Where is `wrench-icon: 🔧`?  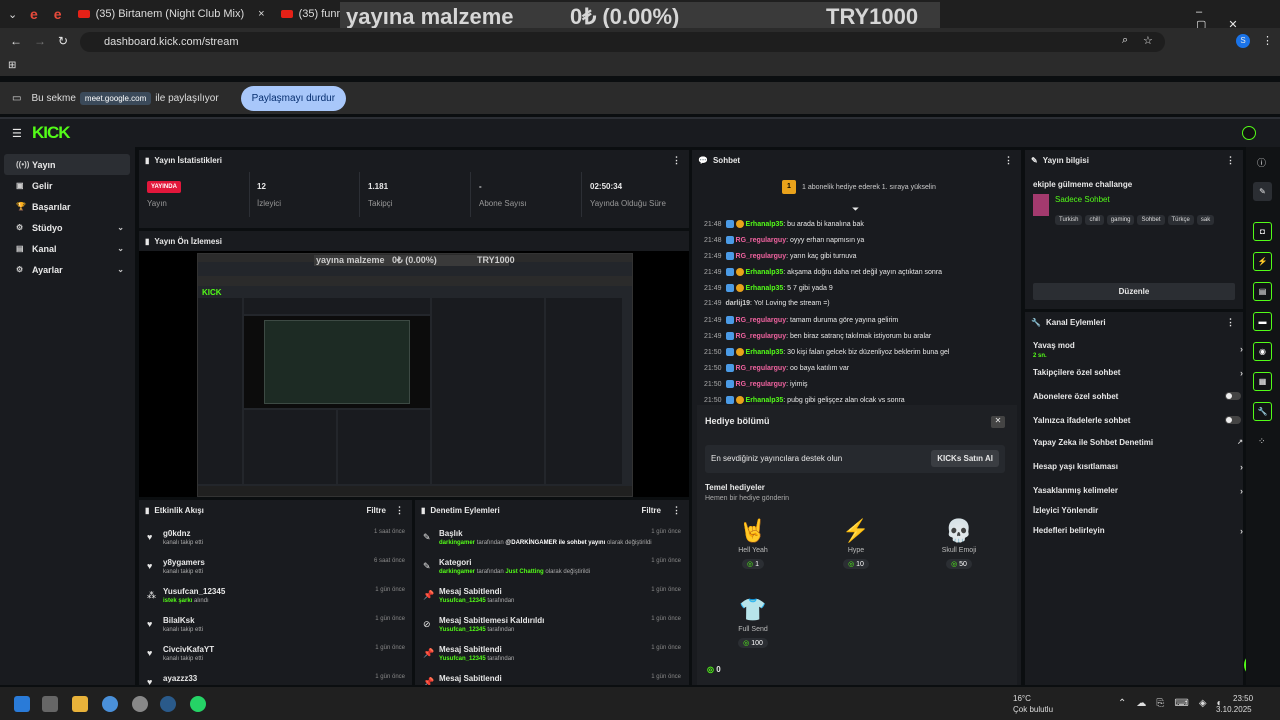 wrench-icon: 🔧 is located at coordinates (1262, 411).